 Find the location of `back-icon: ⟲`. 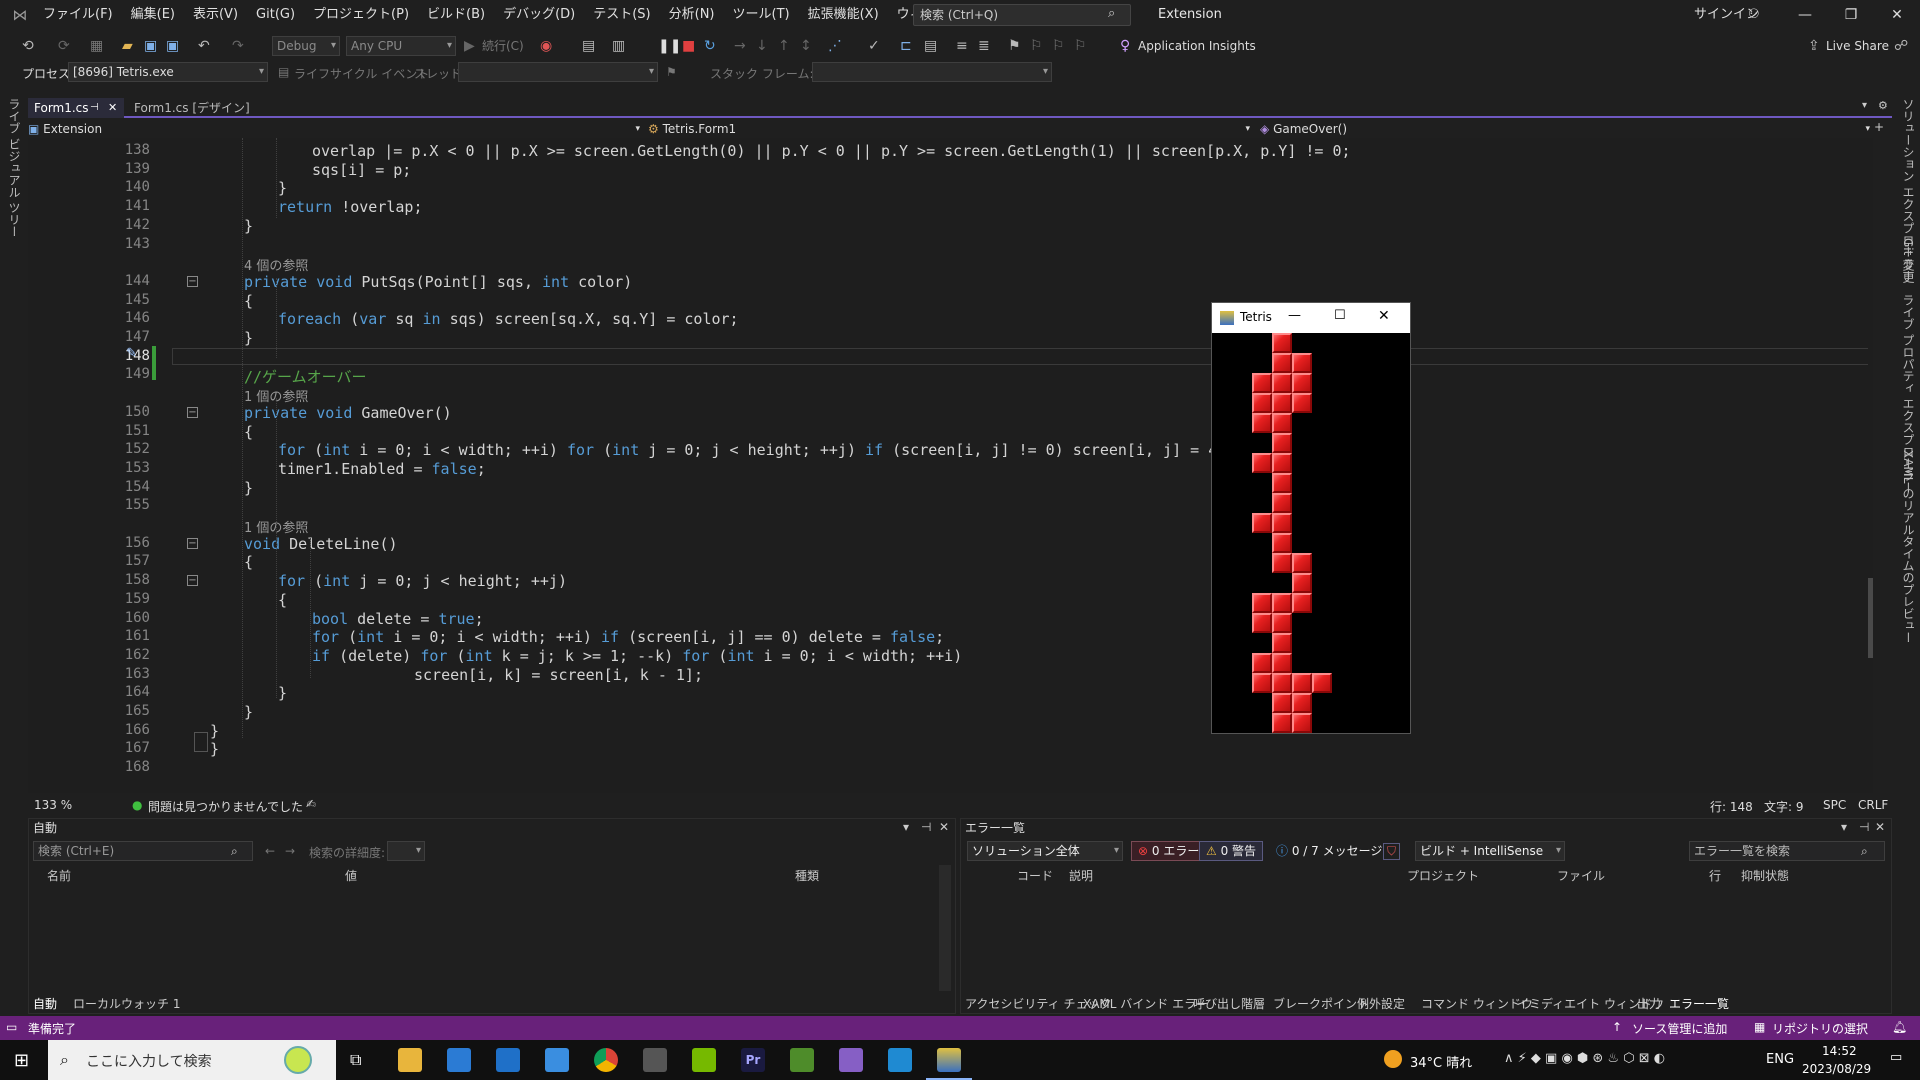

back-icon: ⟲ is located at coordinates (28, 46).